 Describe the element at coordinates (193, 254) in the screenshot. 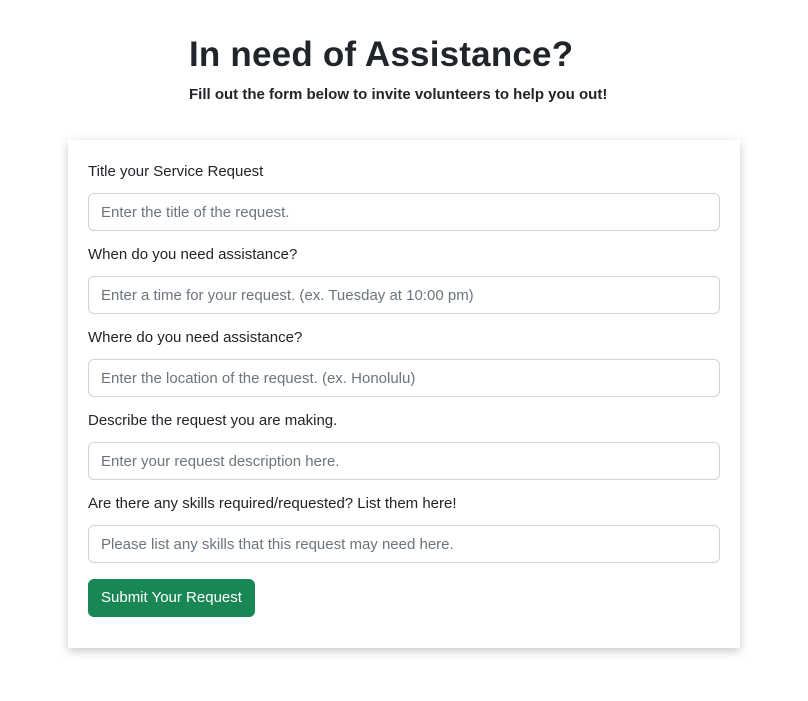

I see `time-label: When do you need assistance?` at that location.